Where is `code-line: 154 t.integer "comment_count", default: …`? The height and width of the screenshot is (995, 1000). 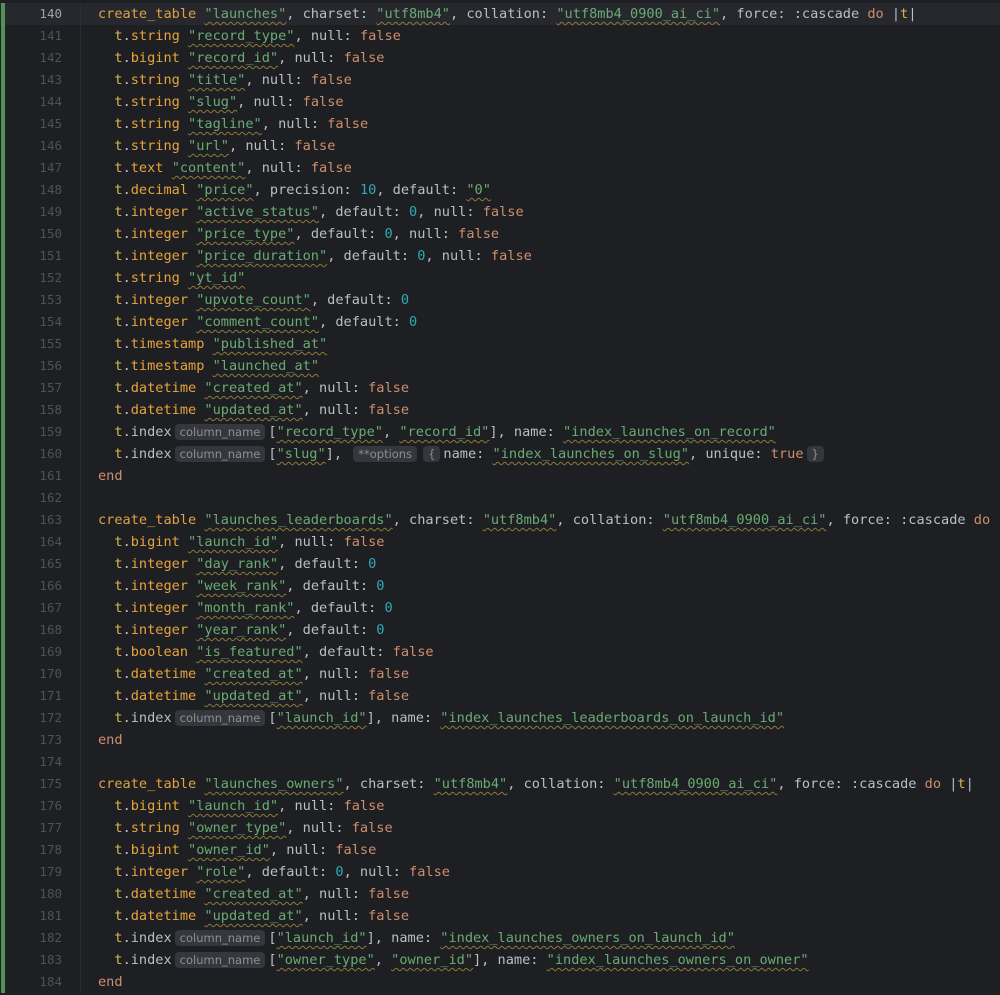
code-line: 154 t.integer "comment_count", default: … is located at coordinates (500, 322).